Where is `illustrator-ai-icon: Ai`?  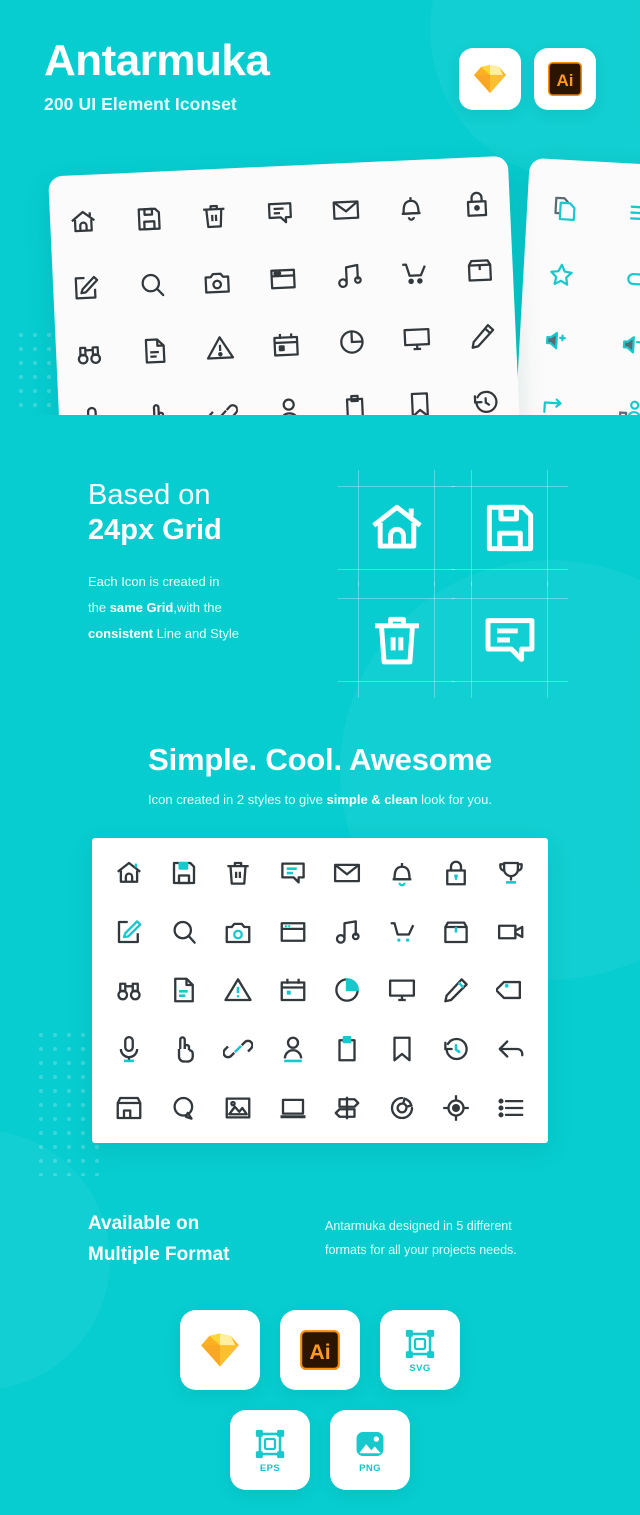 illustrator-ai-icon: Ai is located at coordinates (565, 79).